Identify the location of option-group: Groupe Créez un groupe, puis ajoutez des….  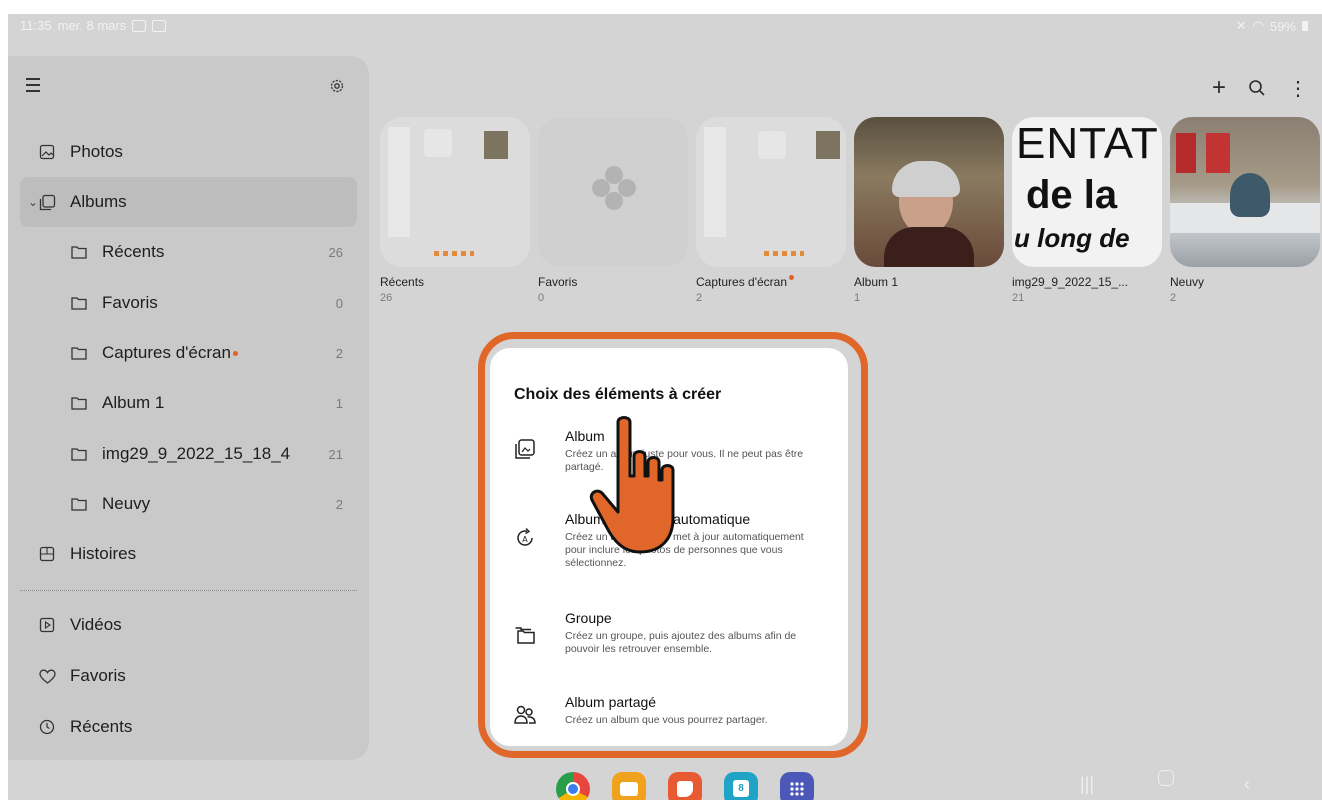
(674, 635).